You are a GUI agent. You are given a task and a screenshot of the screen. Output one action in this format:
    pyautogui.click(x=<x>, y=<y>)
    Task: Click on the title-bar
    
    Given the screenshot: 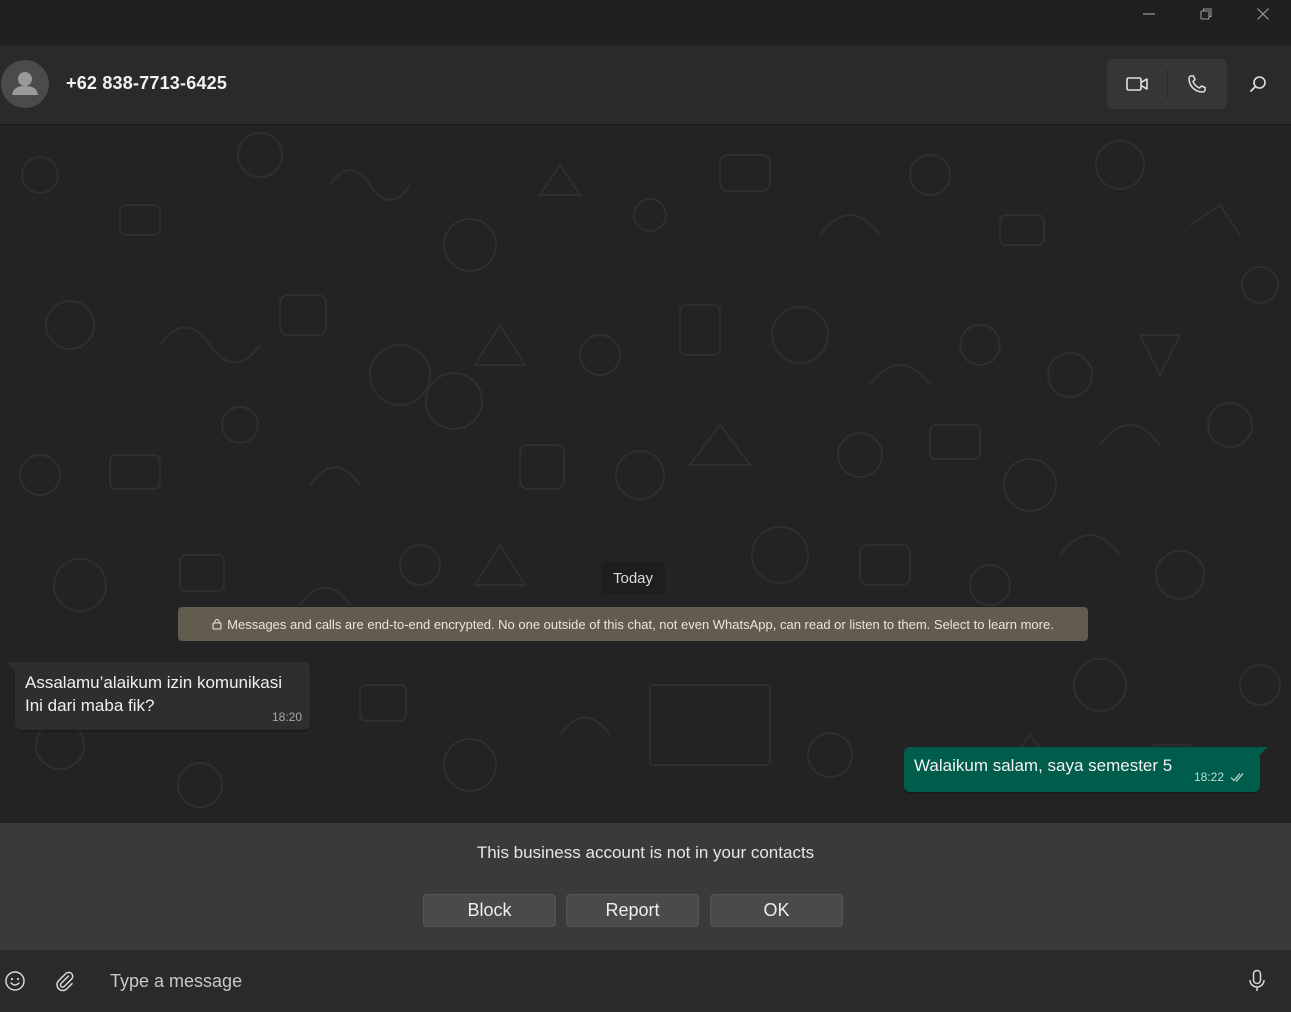 What is the action you would take?
    pyautogui.click(x=645, y=22)
    